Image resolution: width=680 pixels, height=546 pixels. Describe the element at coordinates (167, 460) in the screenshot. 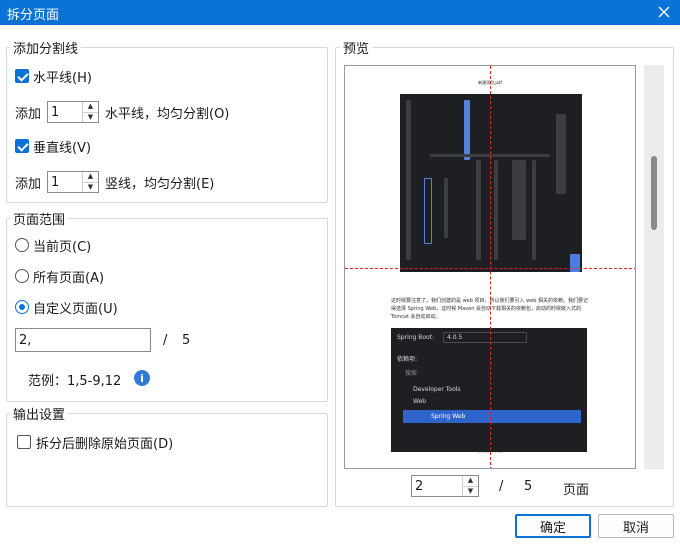

I see `output-group` at that location.